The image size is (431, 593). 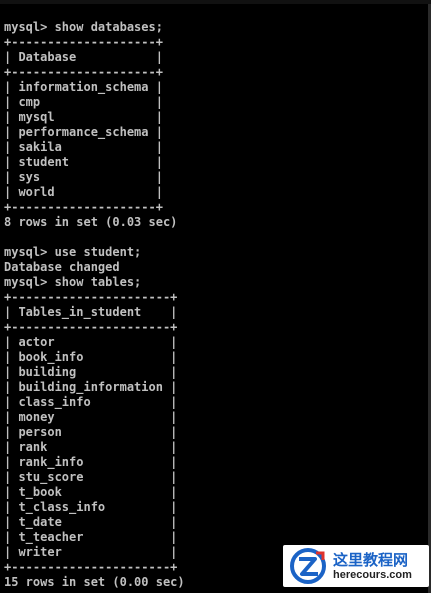 I want to click on watermark-title: 这里教程网, so click(x=371, y=559).